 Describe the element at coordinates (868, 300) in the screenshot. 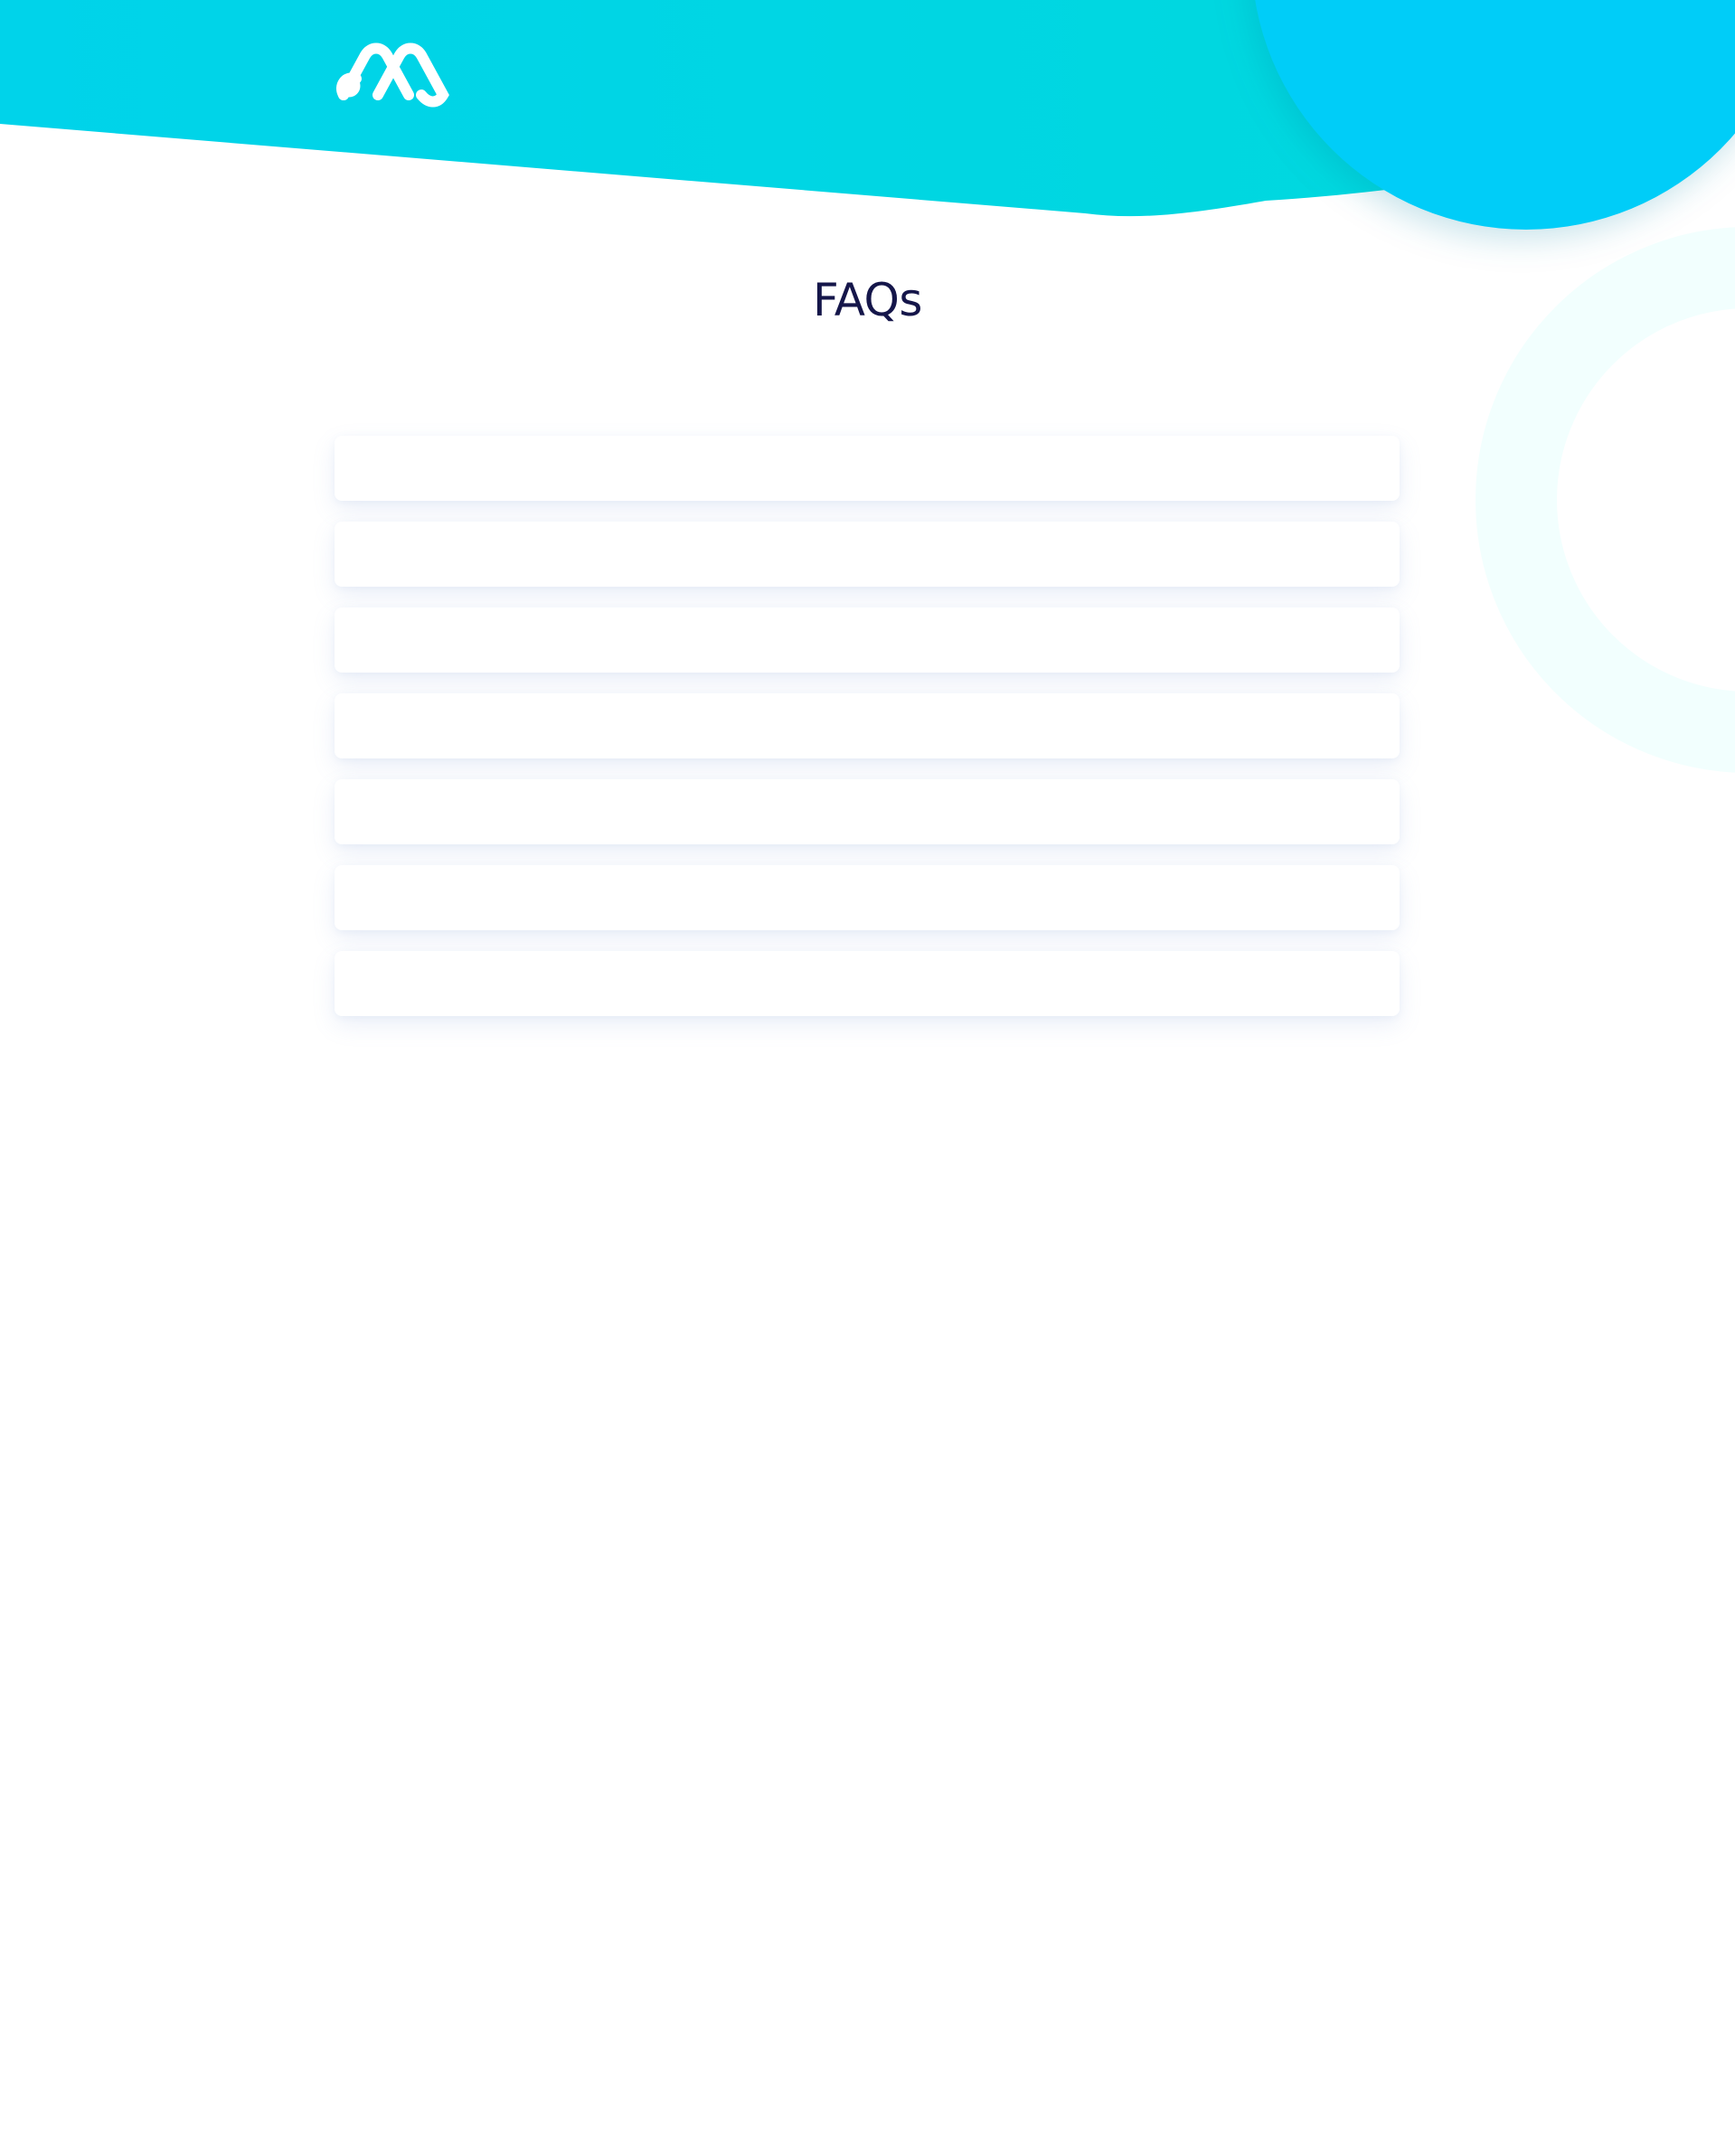

I see `page-title: FAQs` at that location.